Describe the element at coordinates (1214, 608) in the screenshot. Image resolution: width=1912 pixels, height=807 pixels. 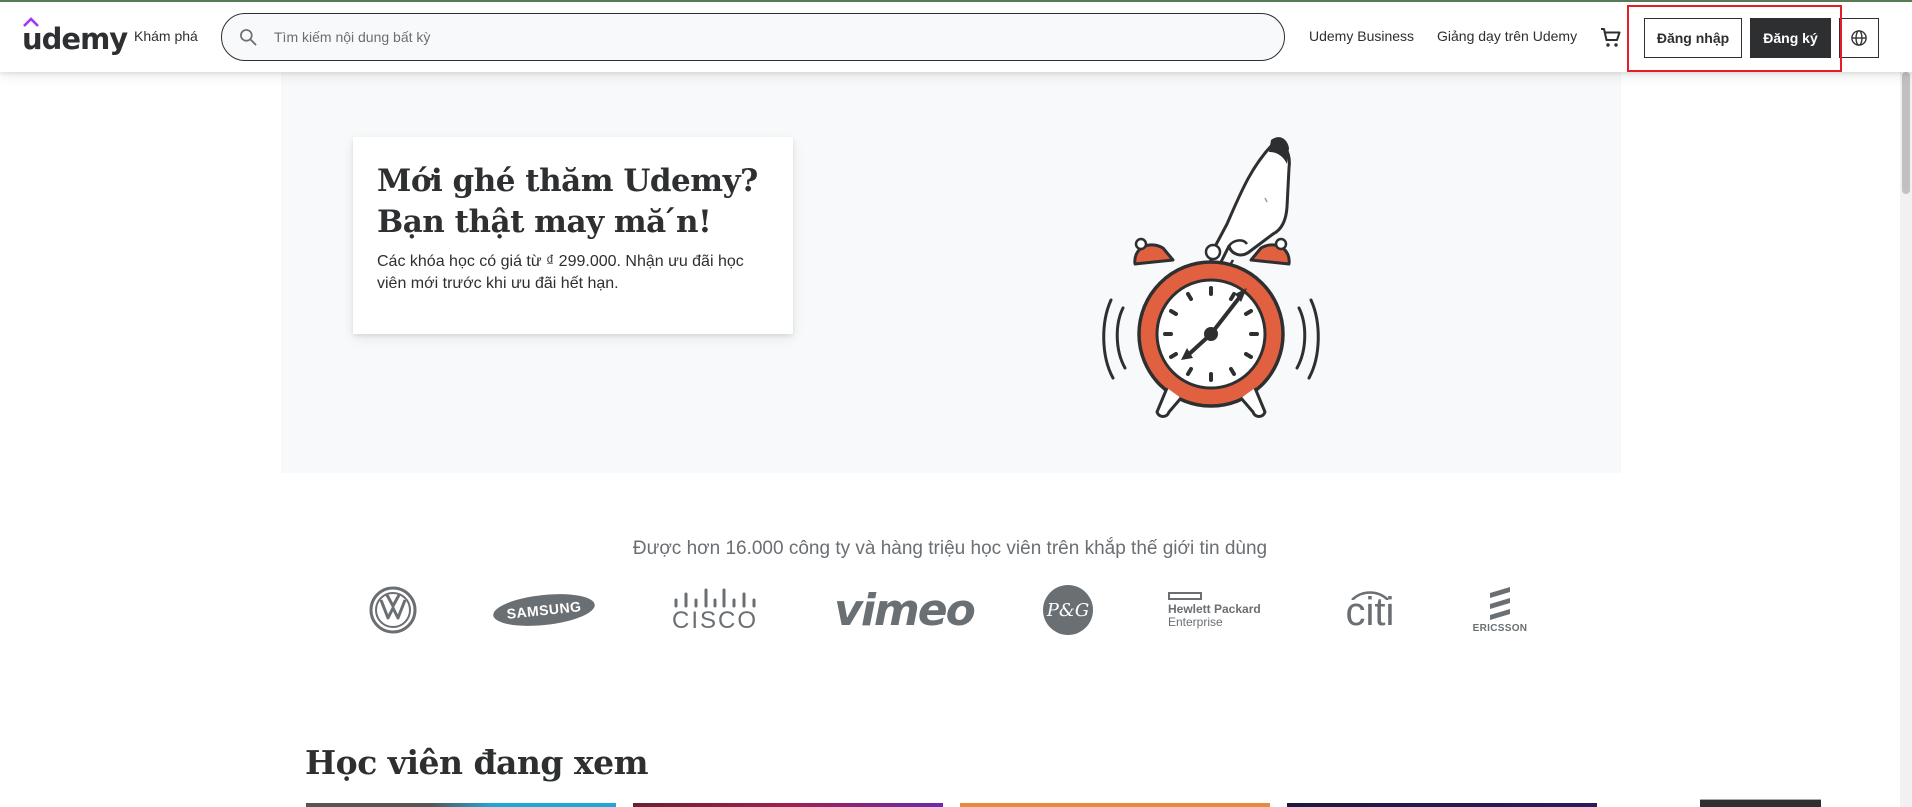
I see `hpe-text-line1: Hewlett Packard` at that location.